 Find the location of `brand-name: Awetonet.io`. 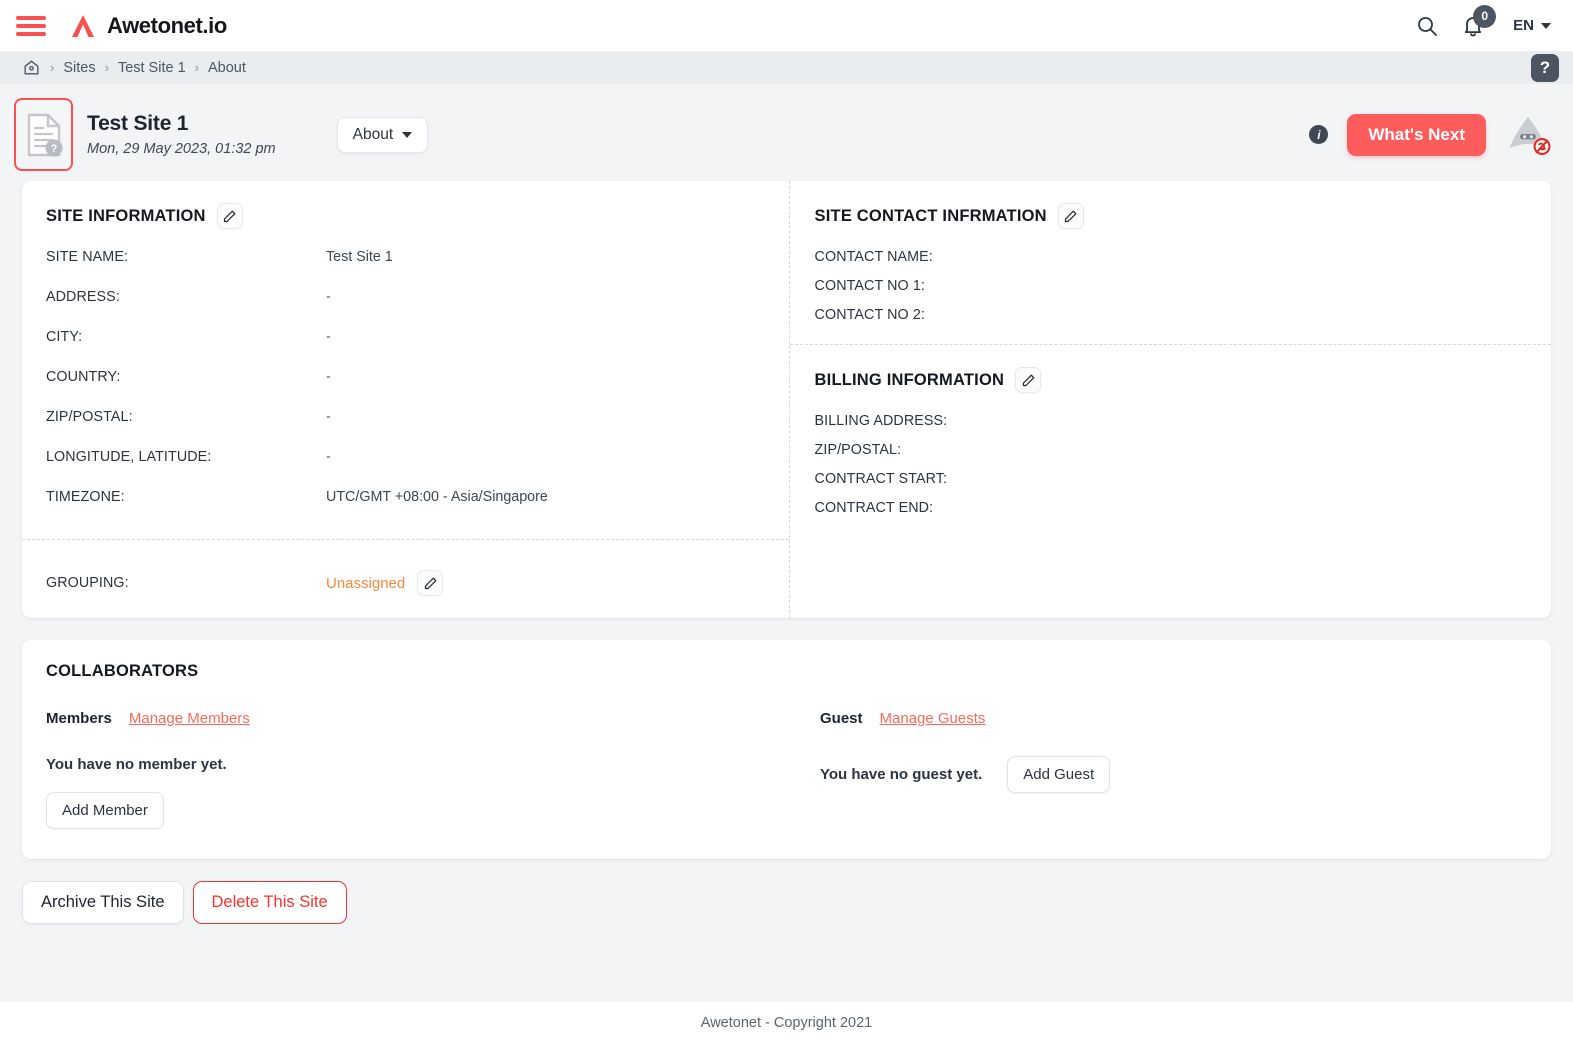

brand-name: Awetonet.io is located at coordinates (167, 25).